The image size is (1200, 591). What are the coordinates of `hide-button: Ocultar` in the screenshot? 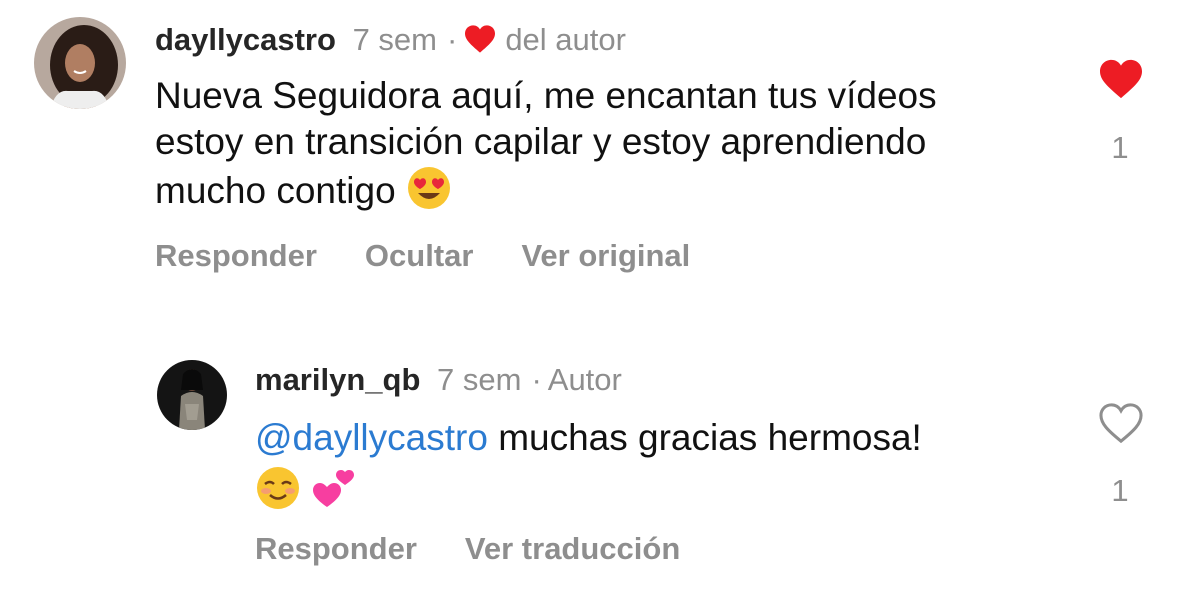 It's located at (419, 255).